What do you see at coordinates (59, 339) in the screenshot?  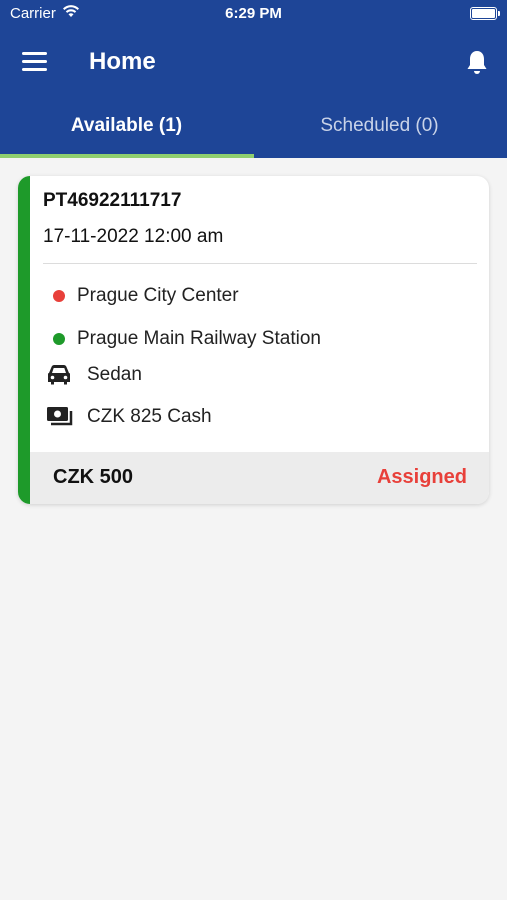 I see `drop-dot-icon` at bounding box center [59, 339].